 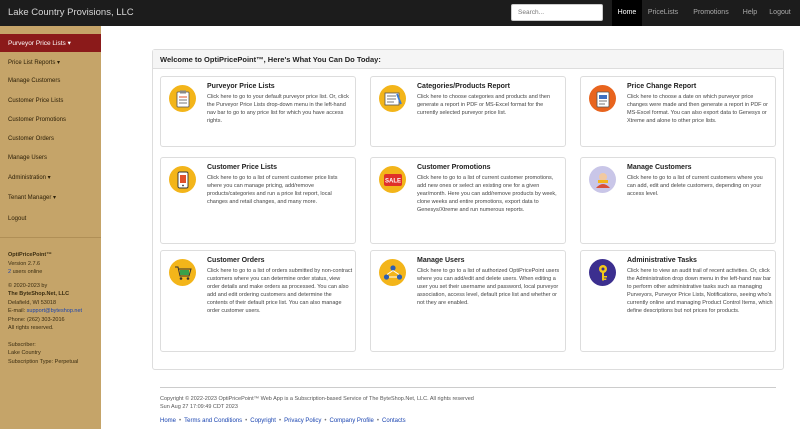 I want to click on company-name: The ByteShop.Net, LLC, so click(x=39, y=294).